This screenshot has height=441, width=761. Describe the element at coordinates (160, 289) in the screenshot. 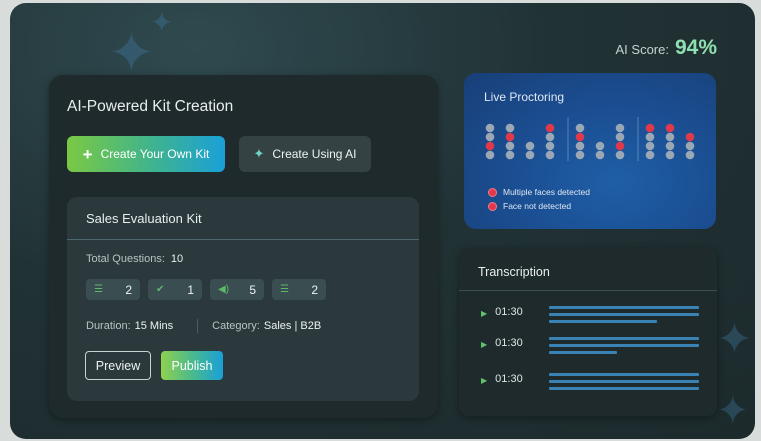

I see `check-doc-icon: ✔` at that location.